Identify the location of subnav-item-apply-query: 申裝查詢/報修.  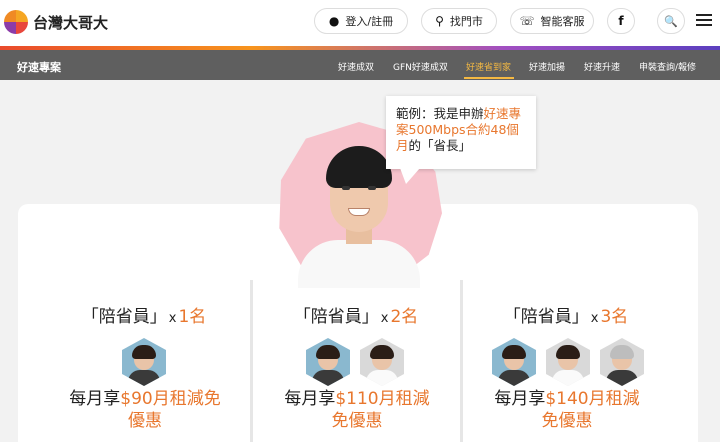
(667, 66).